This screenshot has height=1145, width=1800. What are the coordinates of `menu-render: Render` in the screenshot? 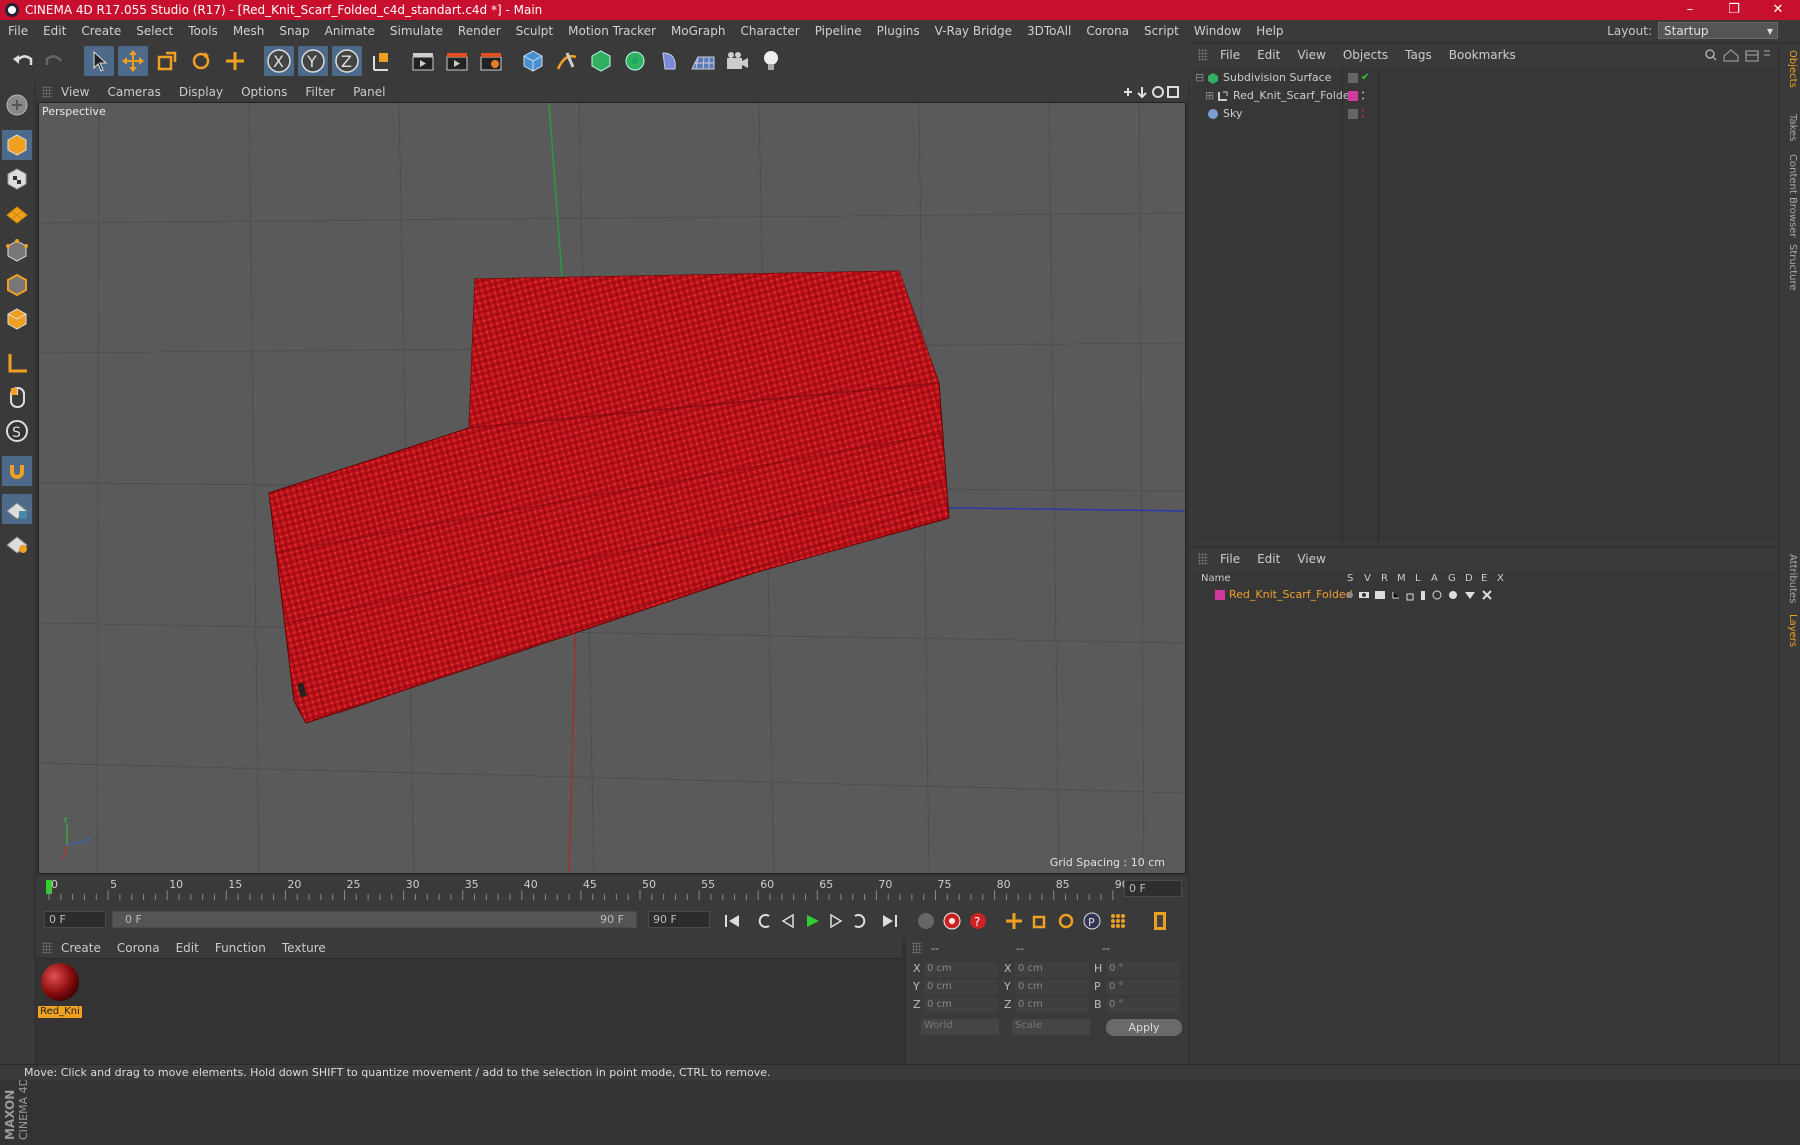 It's located at (479, 31).